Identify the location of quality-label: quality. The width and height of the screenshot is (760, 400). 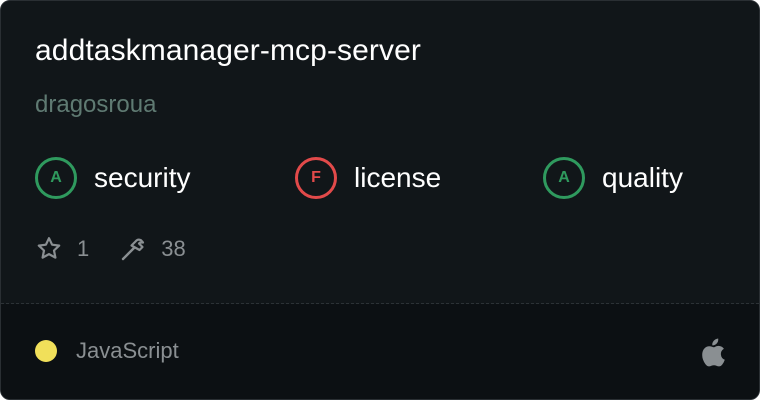
(642, 177).